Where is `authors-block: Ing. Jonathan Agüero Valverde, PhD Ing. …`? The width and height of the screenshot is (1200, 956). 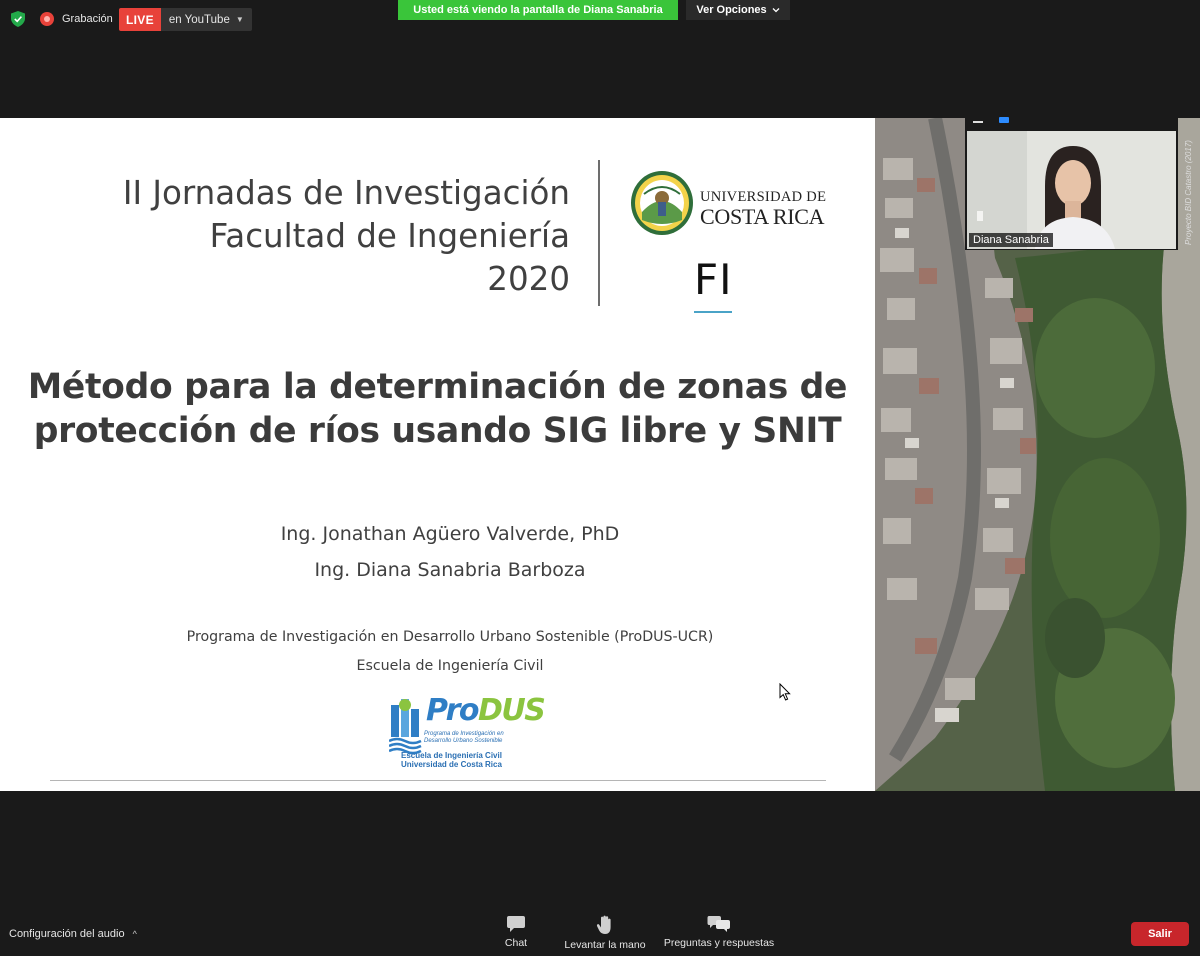 authors-block: Ing. Jonathan Agüero Valverde, PhD Ing. … is located at coordinates (450, 552).